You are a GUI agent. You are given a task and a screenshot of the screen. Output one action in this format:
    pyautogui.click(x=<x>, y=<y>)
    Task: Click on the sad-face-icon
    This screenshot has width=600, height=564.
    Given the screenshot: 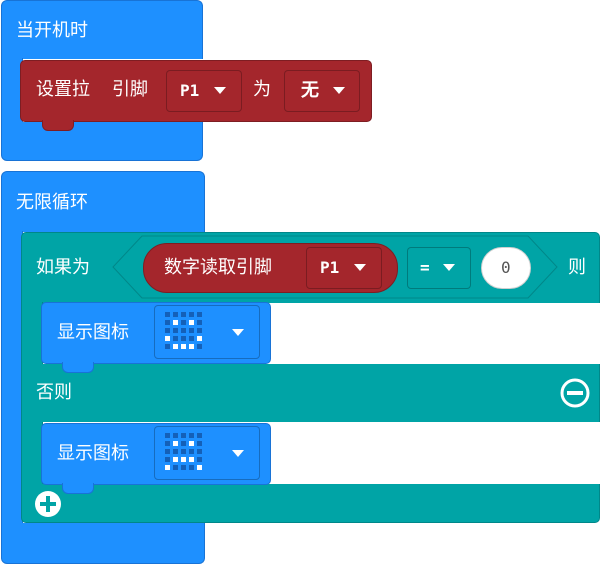 What is the action you would take?
    pyautogui.click(x=185, y=453)
    